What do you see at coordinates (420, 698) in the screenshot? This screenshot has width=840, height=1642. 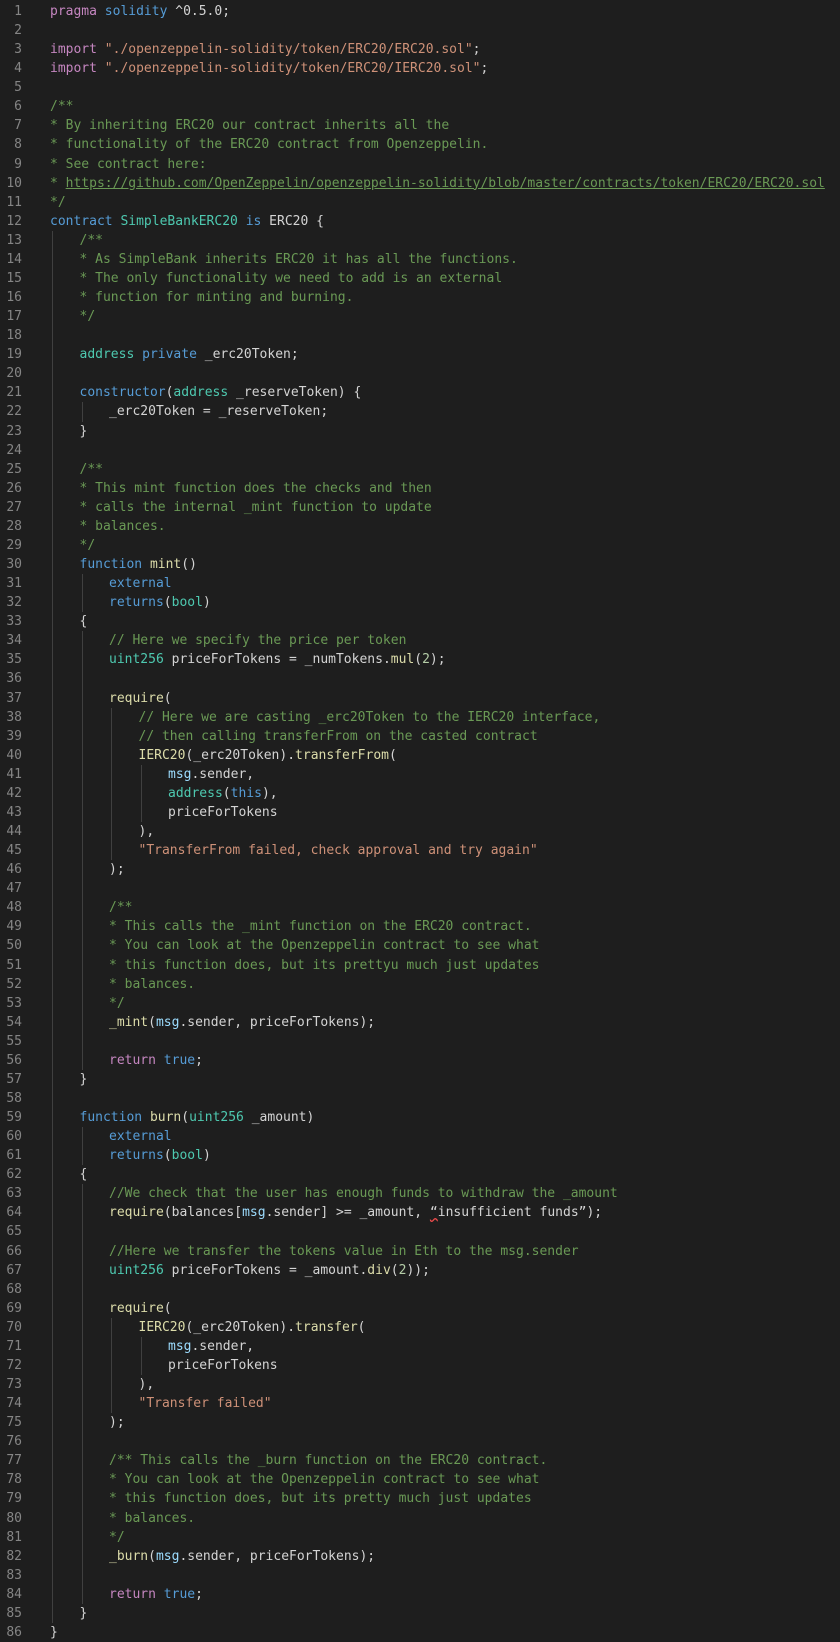 I see `code-line: 37 require(` at bounding box center [420, 698].